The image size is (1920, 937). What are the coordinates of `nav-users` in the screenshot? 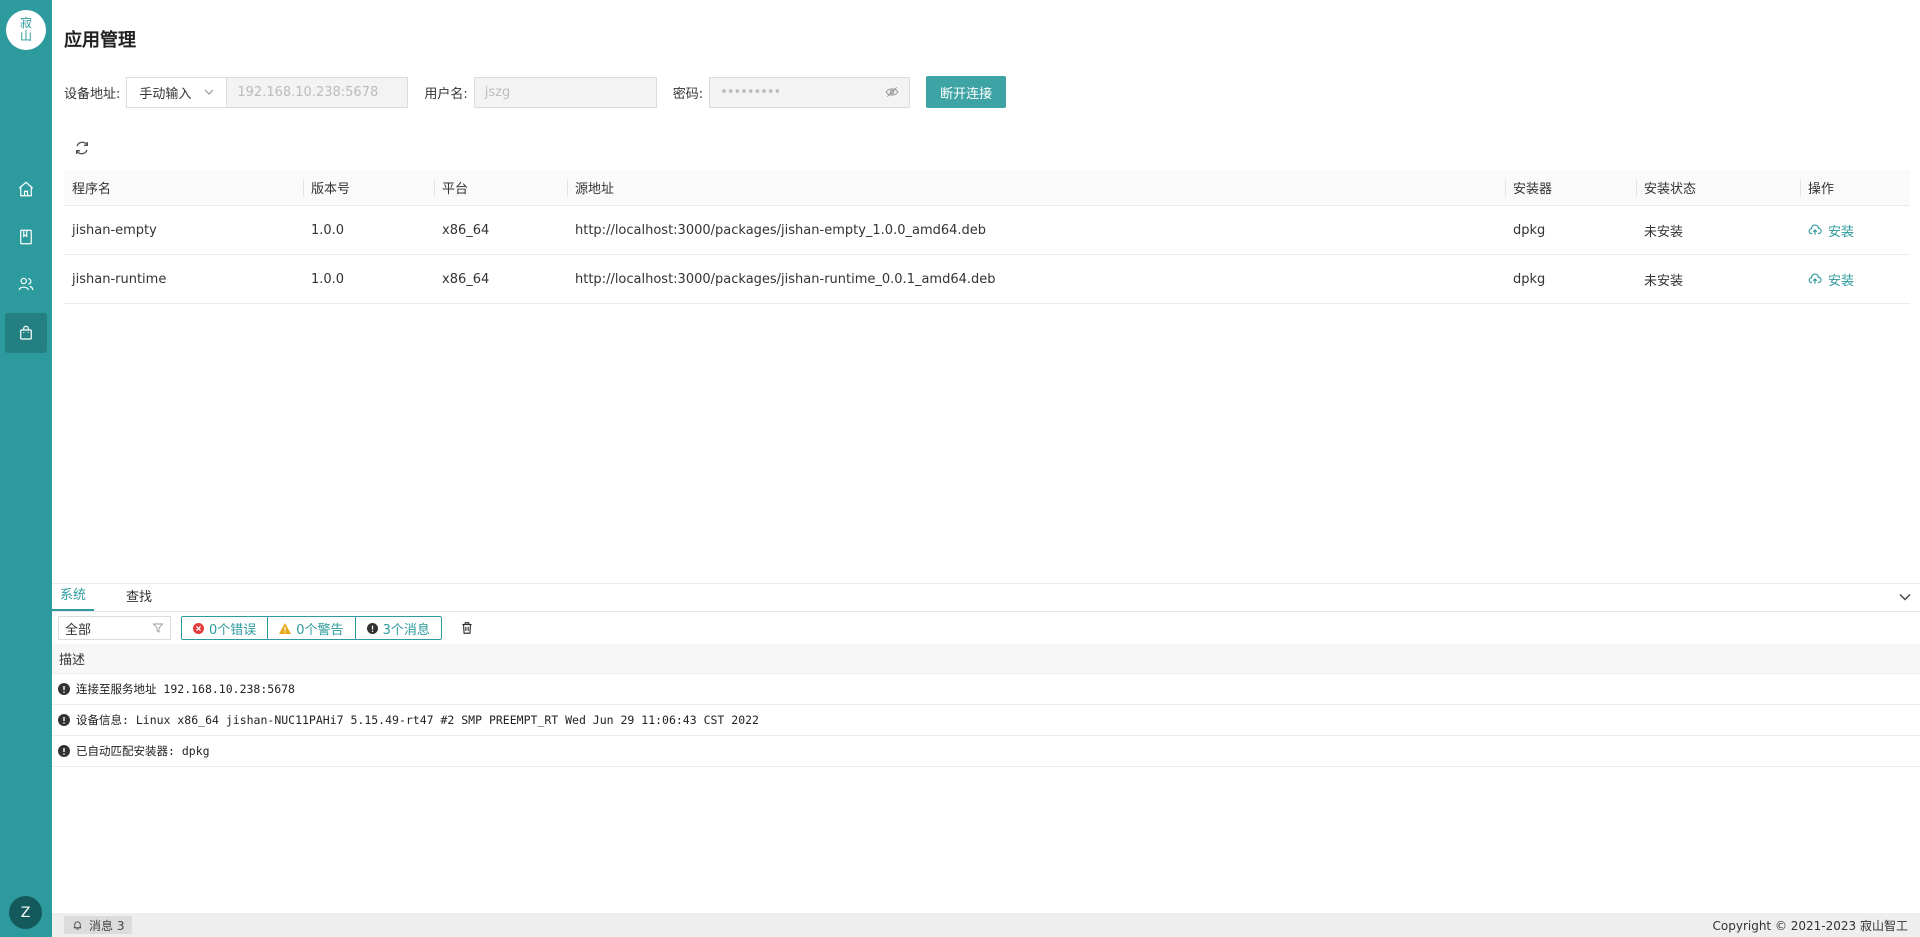 It's located at (26, 284).